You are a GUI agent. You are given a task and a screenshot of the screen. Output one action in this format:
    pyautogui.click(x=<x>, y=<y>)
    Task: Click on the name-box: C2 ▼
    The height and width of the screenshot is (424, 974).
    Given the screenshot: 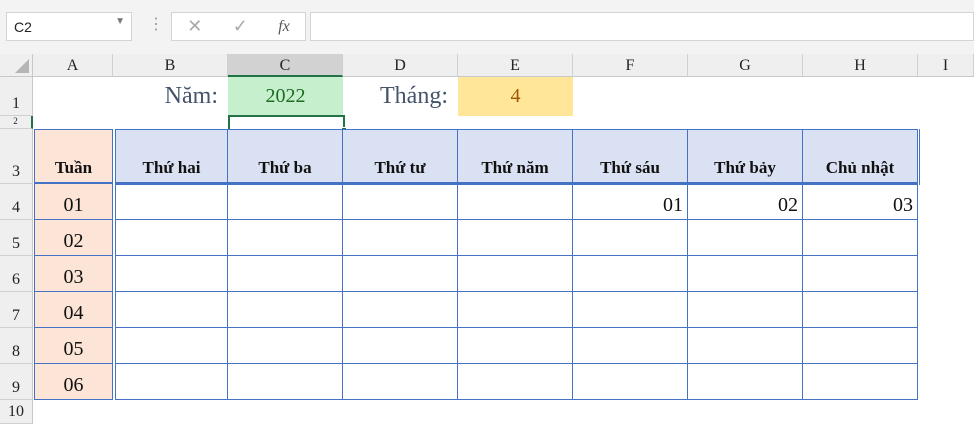 What is the action you would take?
    pyautogui.click(x=69, y=26)
    